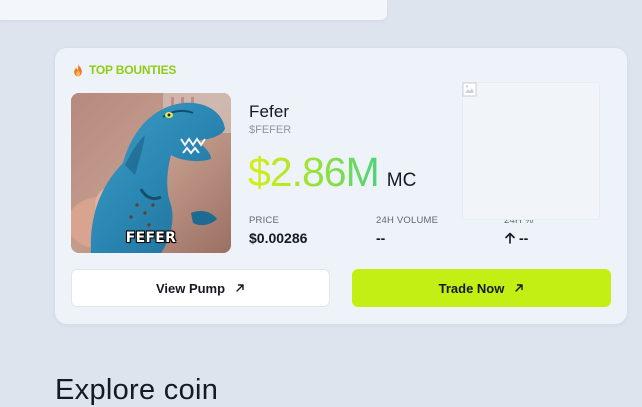 This screenshot has height=407, width=642. What do you see at coordinates (151, 238) in the screenshot?
I see `token-image-caption: FEFER` at bounding box center [151, 238].